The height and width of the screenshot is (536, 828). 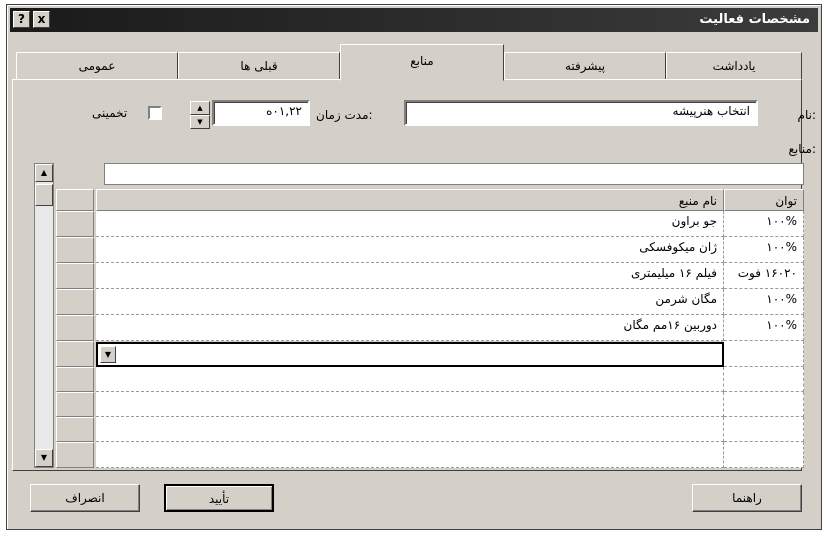 What do you see at coordinates (44, 173) in the screenshot?
I see `scroll-up-icon: ▲` at bounding box center [44, 173].